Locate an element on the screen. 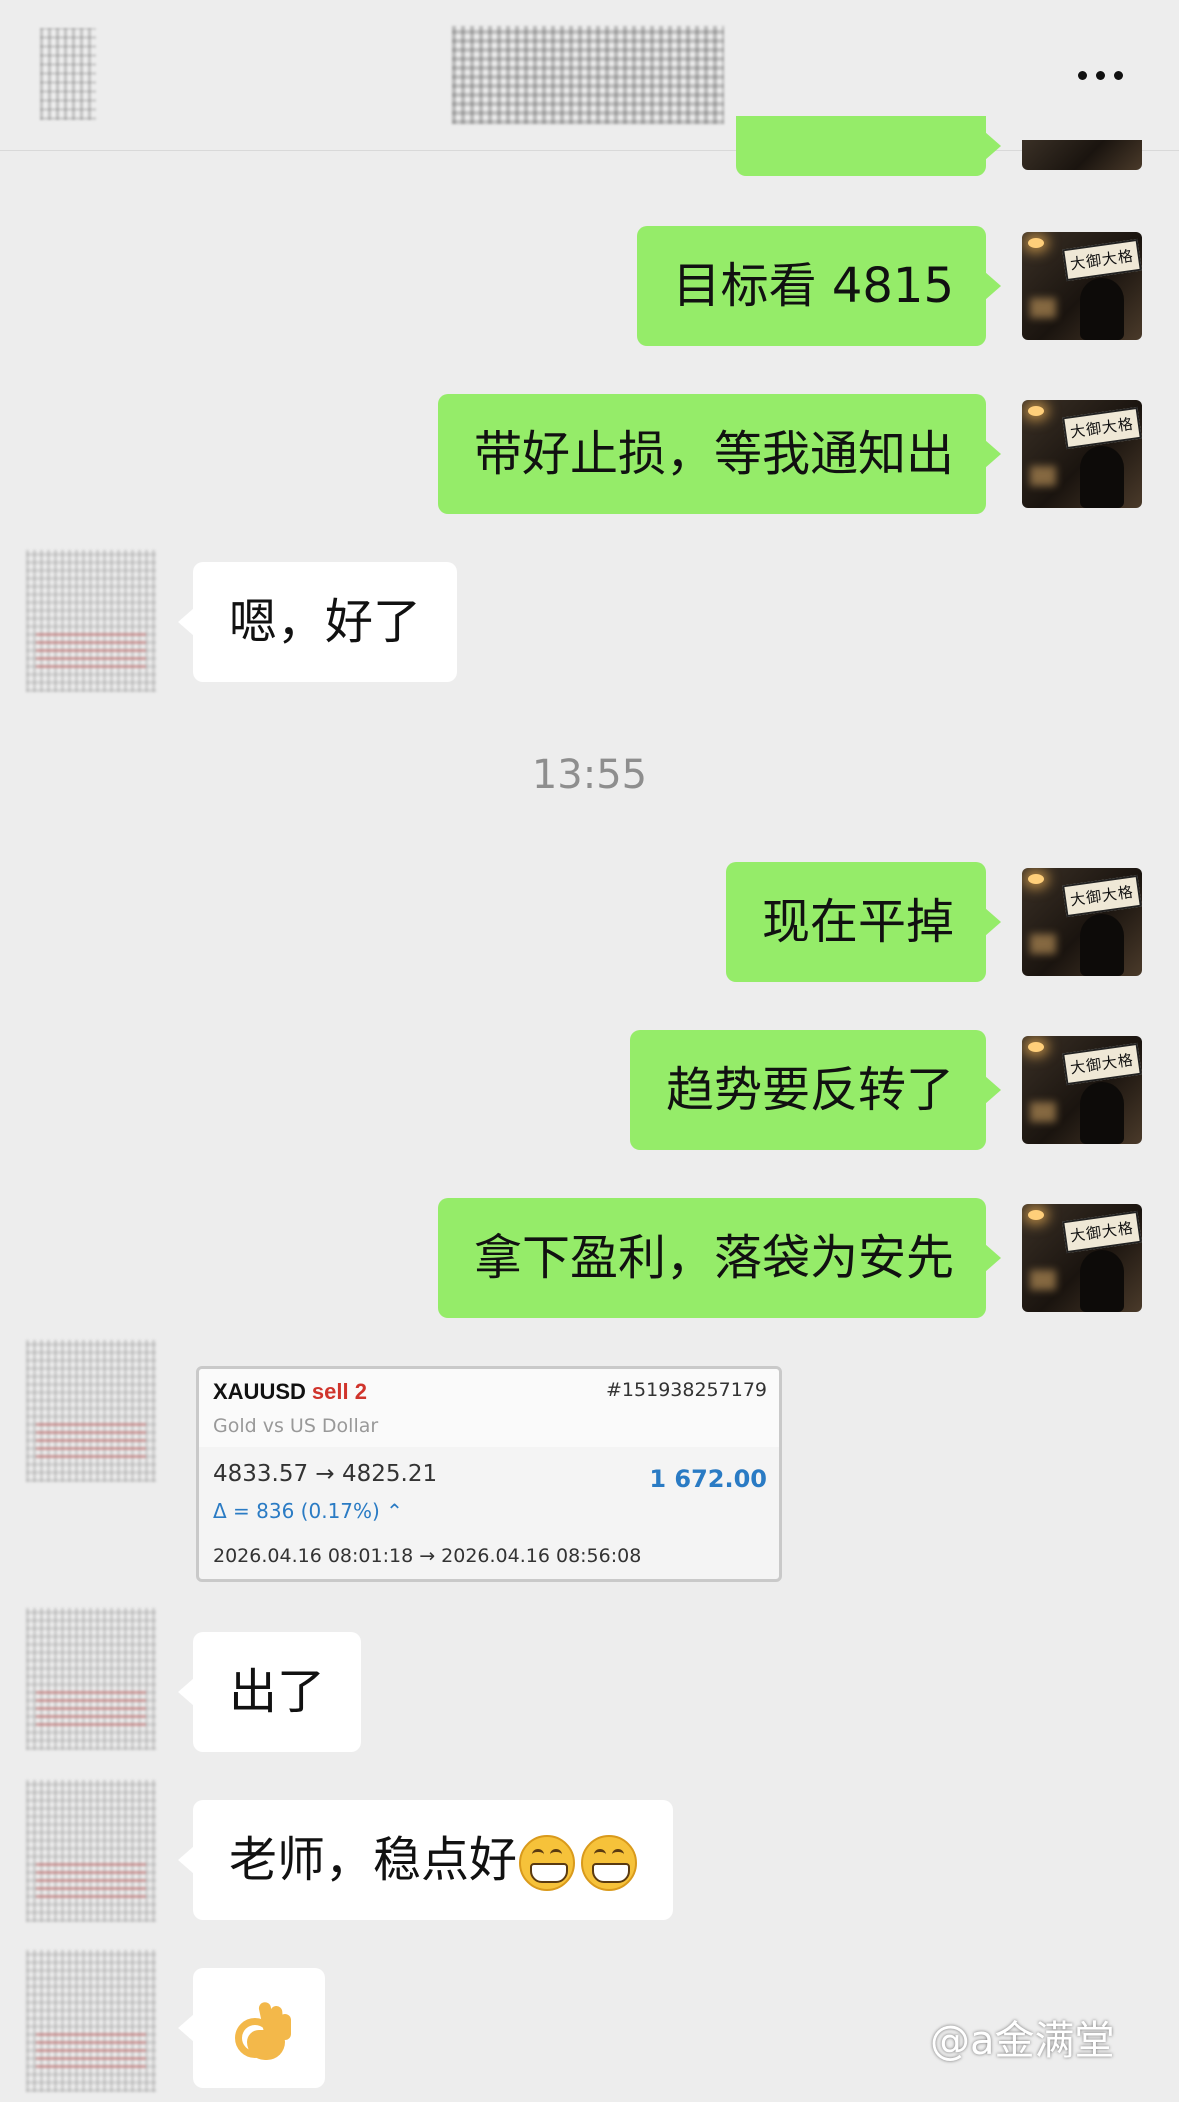  message-bubble: 老师，稳点好 is located at coordinates (425, 1860).